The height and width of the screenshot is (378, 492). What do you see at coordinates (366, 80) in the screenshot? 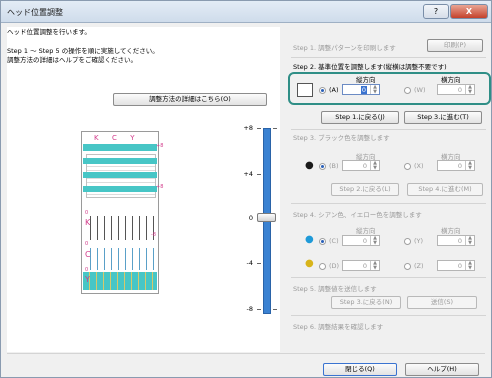
I see `step2-col-vertical: 縦方向` at bounding box center [366, 80].